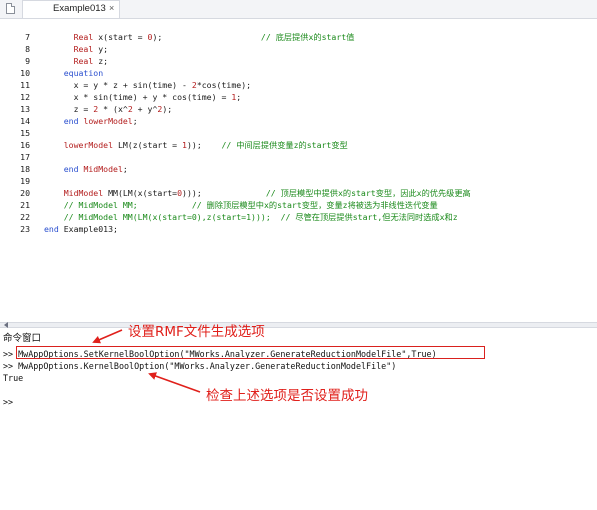 This screenshot has height=510, width=597. What do you see at coordinates (287, 396) in the screenshot?
I see `annotation-check-option: 检查上述选项是否设置成功` at bounding box center [287, 396].